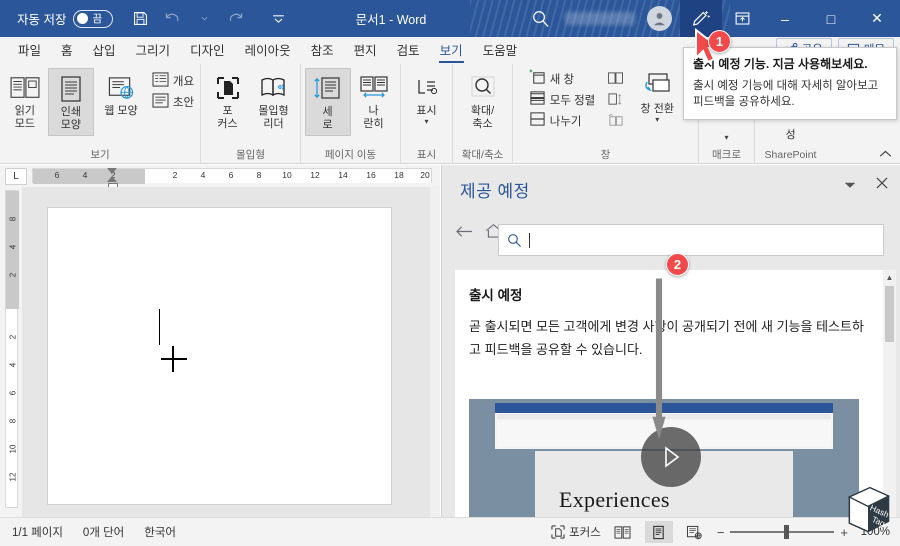 The height and width of the screenshot is (546, 900). I want to click on hashtag-watermark-logo: Hash Tag, so click(869, 509).